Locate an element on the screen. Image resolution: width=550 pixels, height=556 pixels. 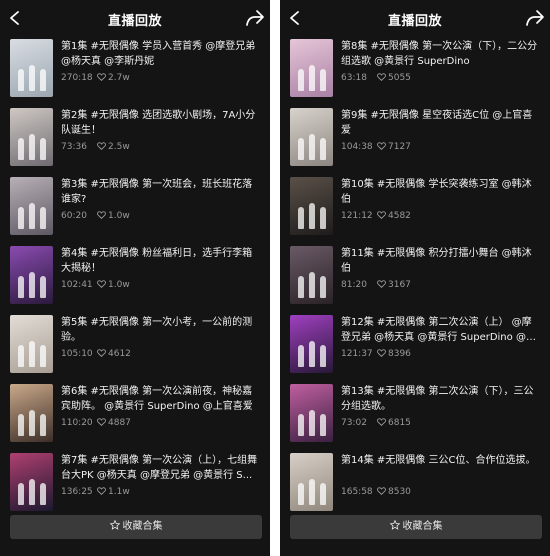
episode-item: 第10集 #无限偶像 学长突袭练习室 @韩沐伯 121:12 4582 is located at coordinates (415, 206).